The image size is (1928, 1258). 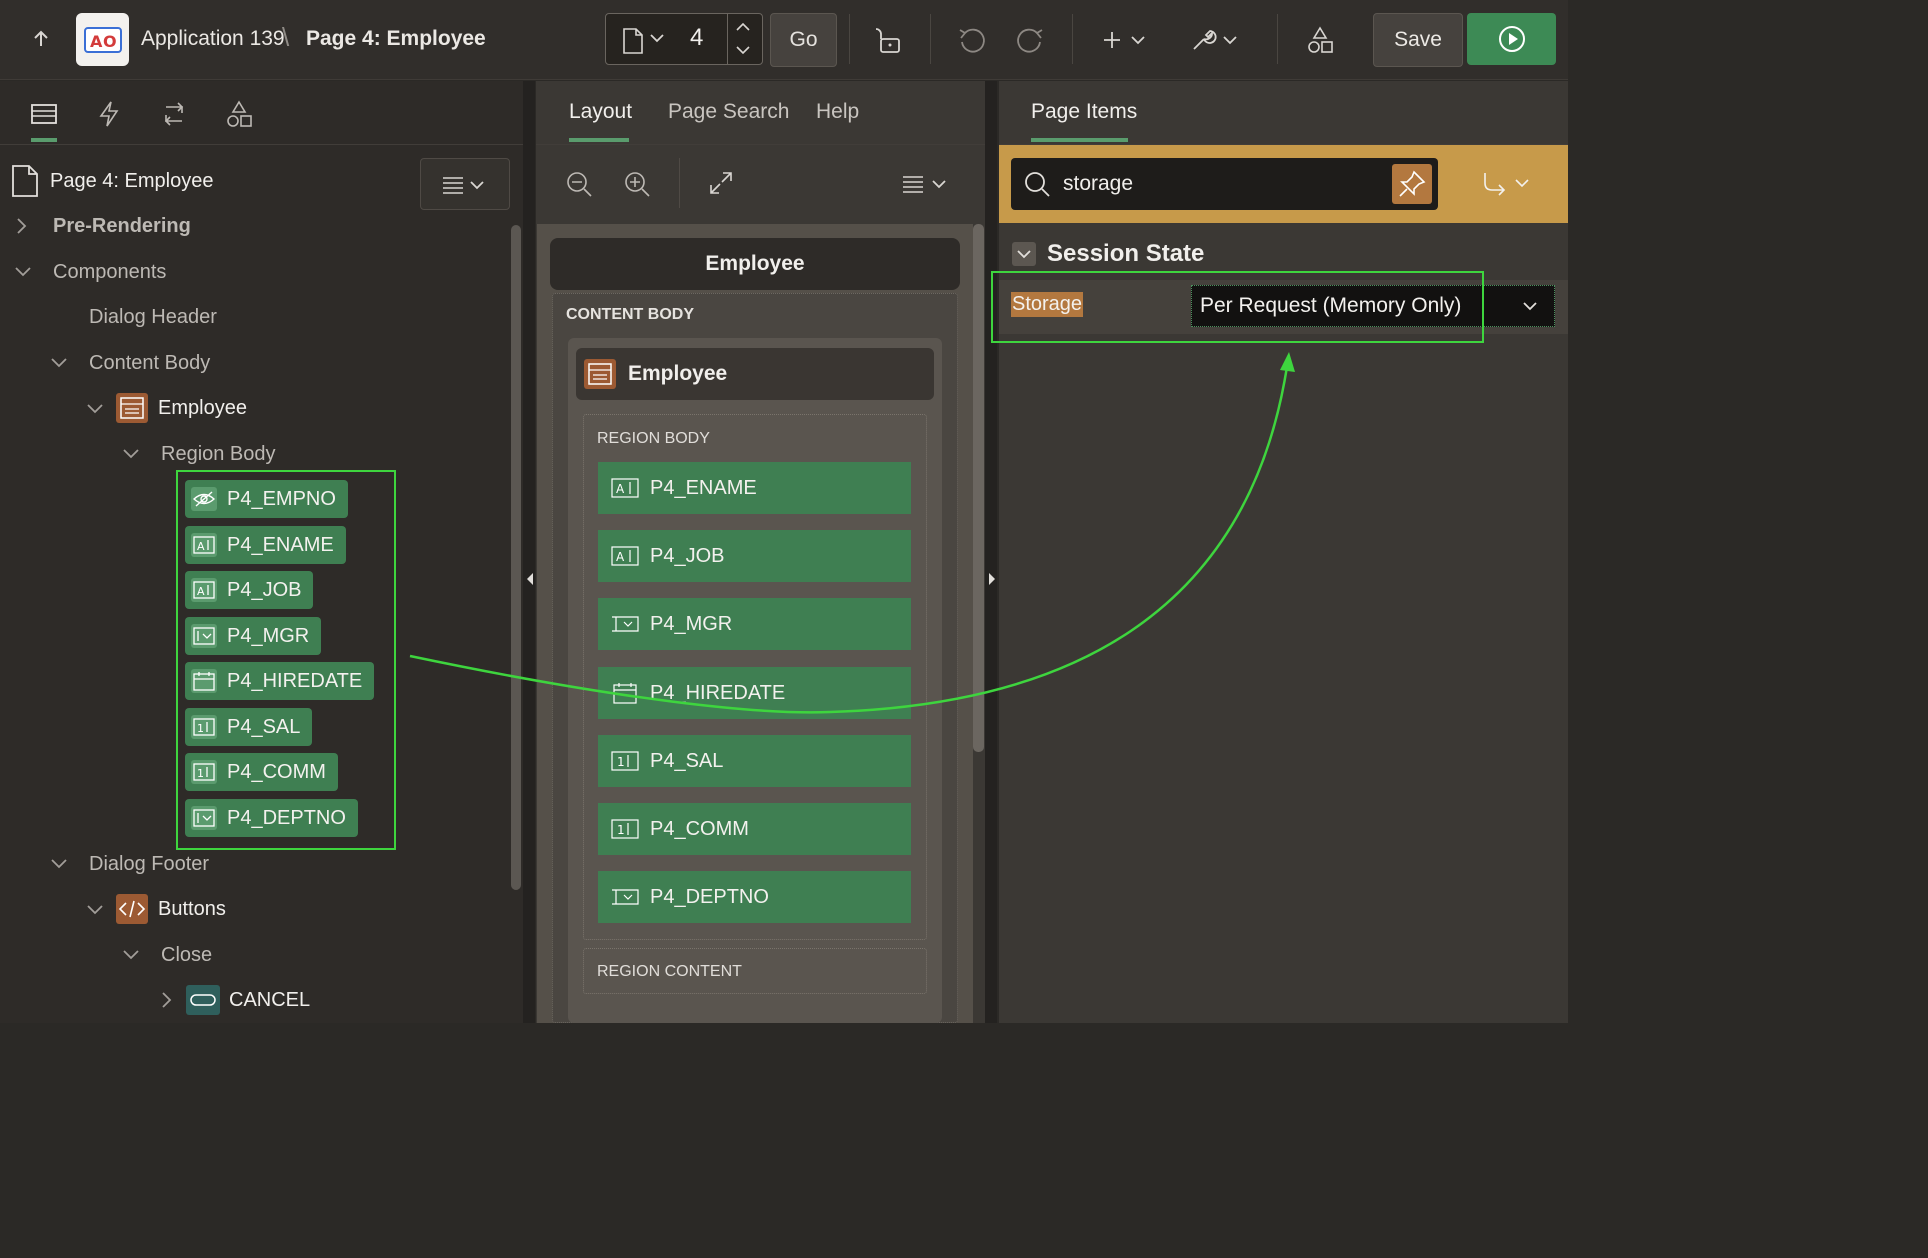 I want to click on annotation-arrow, so click(x=852, y=533).